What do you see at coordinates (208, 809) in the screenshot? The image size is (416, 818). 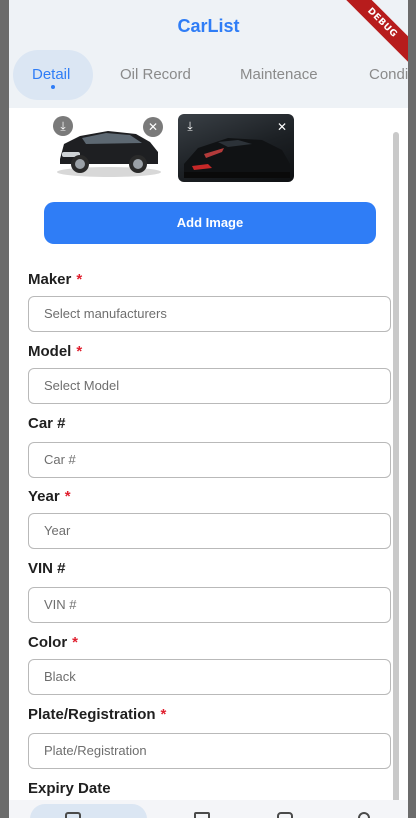 I see `bottom-nav` at bounding box center [208, 809].